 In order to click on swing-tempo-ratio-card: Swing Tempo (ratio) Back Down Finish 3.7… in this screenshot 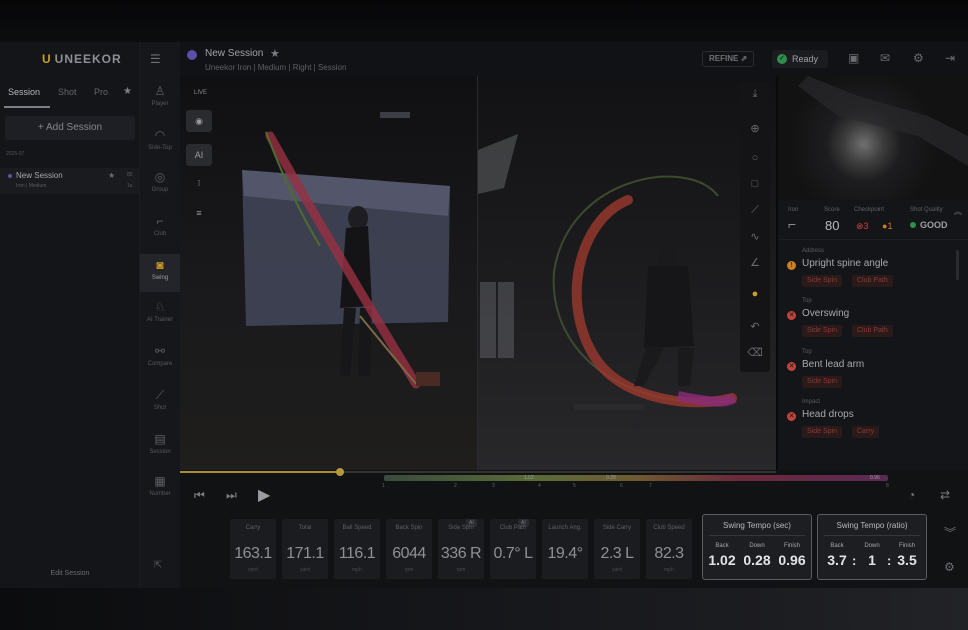, I will do `click(872, 547)`.